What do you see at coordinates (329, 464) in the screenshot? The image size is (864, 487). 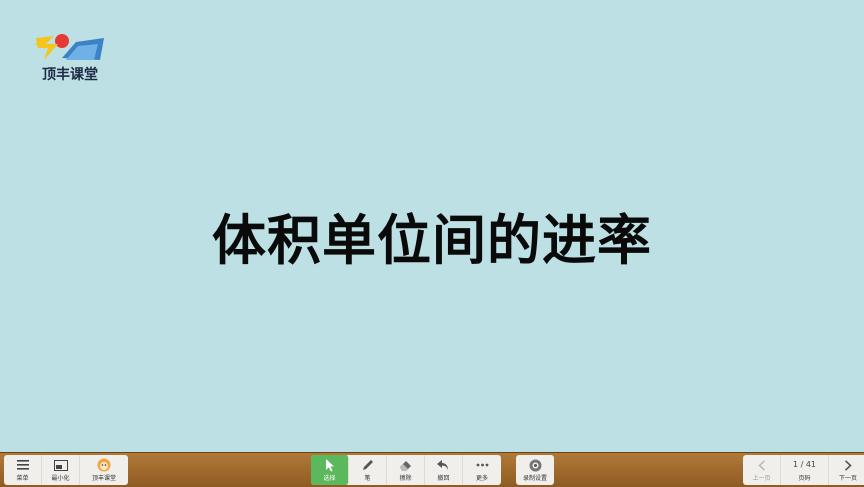 I see `cursor-icon` at bounding box center [329, 464].